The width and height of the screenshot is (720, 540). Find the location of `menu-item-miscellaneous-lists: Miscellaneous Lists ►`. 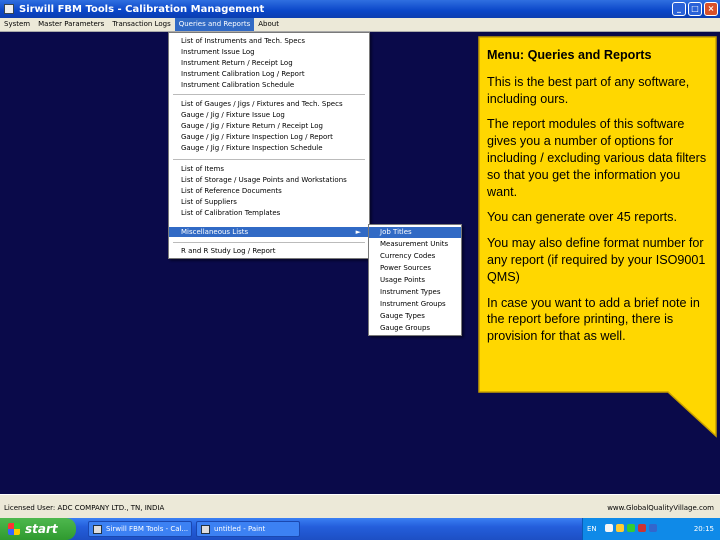

menu-item-miscellaneous-lists: Miscellaneous Lists ► is located at coordinates (269, 232).